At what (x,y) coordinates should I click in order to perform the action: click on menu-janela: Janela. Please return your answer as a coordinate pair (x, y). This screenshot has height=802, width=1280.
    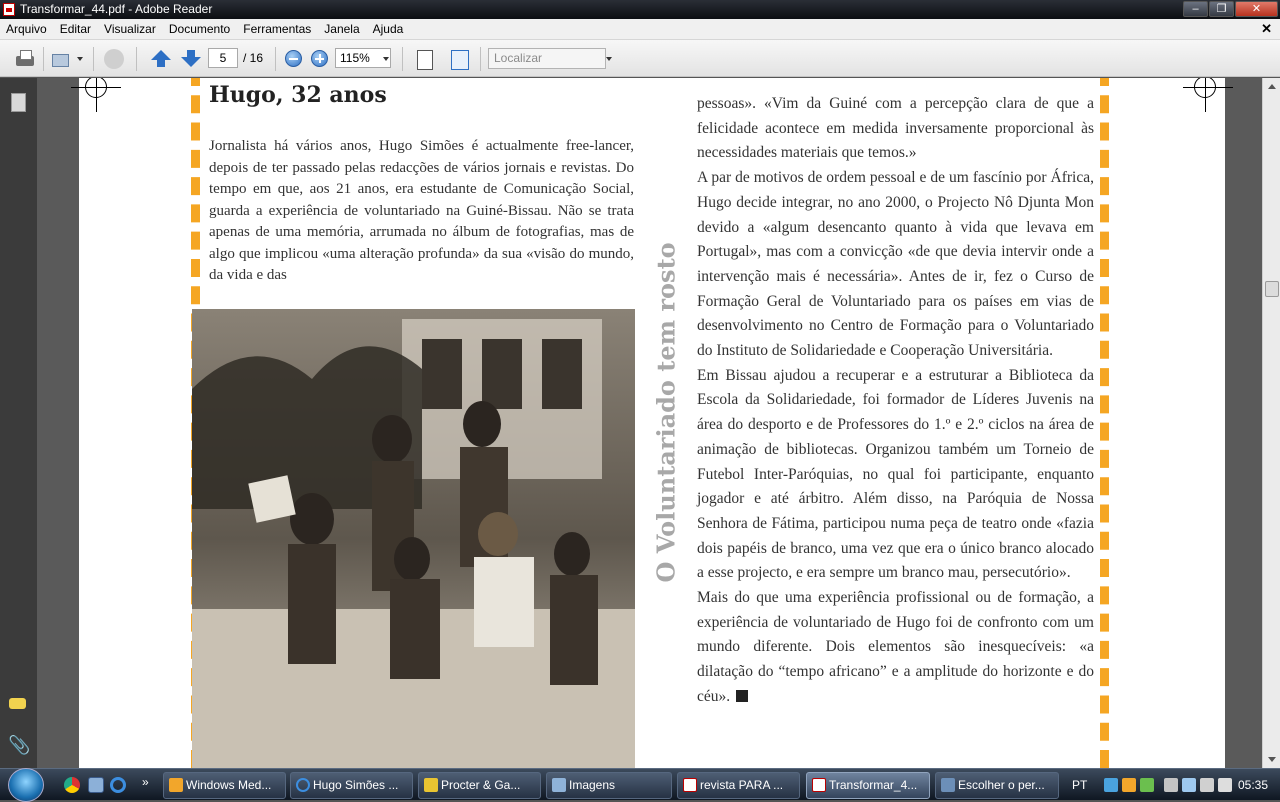
    Looking at the image, I should click on (342, 29).